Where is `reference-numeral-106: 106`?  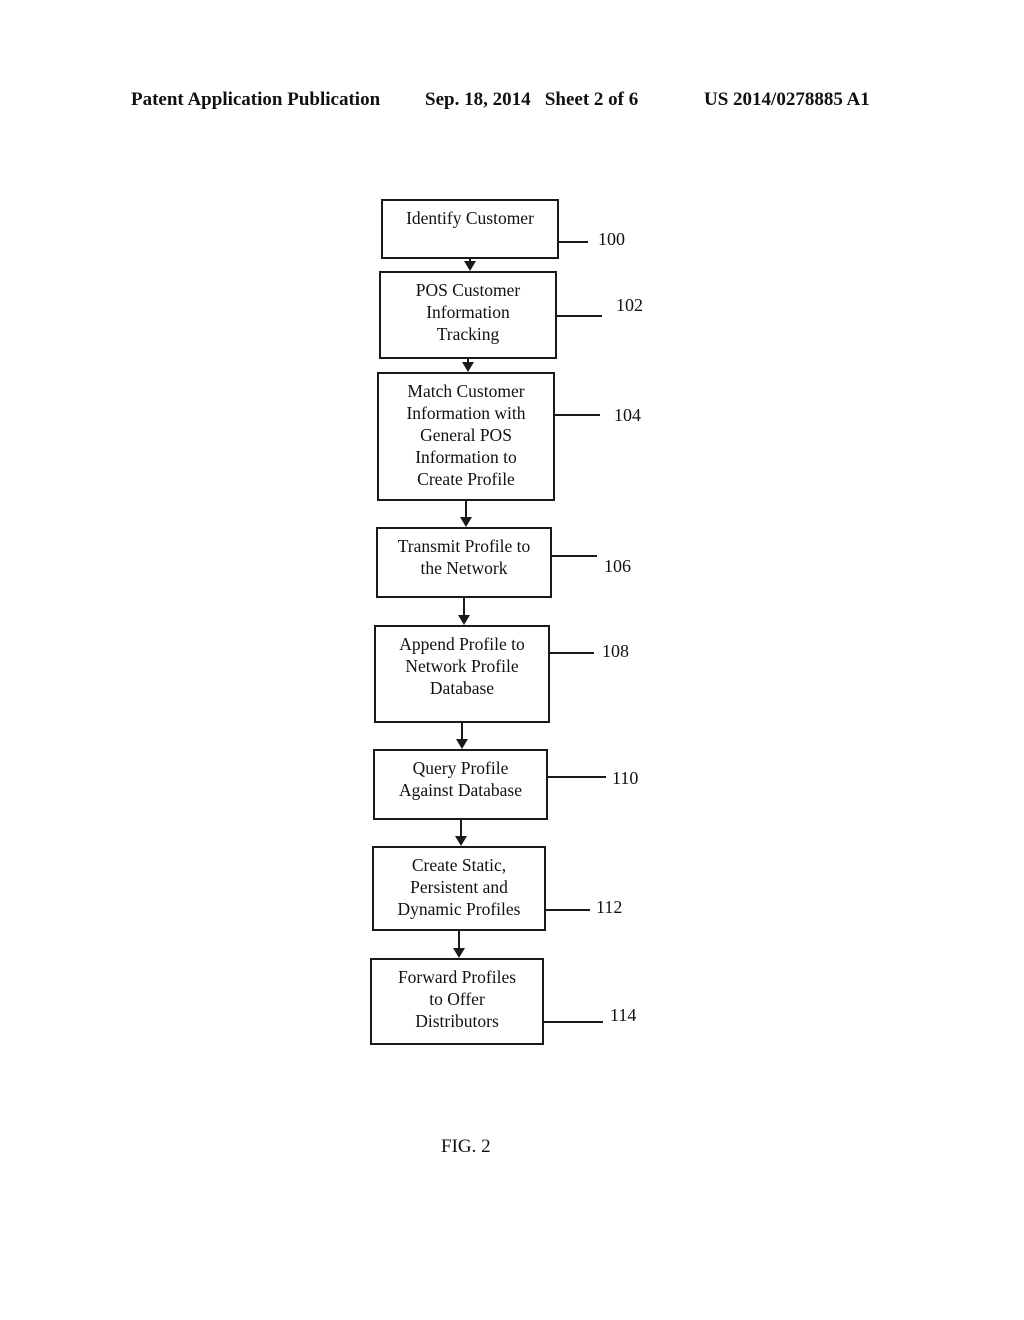
reference-numeral-106: 106 is located at coordinates (617, 566).